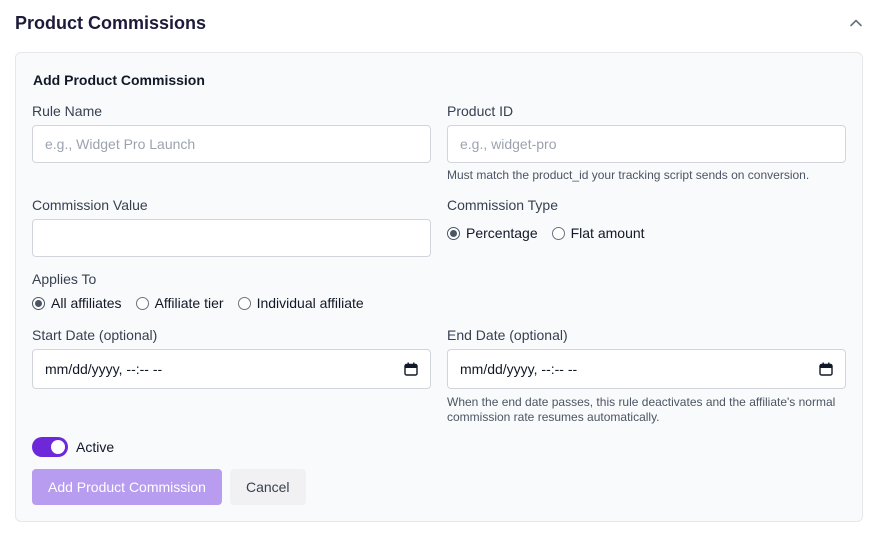  I want to click on radio-label: All affiliates, so click(86, 303).